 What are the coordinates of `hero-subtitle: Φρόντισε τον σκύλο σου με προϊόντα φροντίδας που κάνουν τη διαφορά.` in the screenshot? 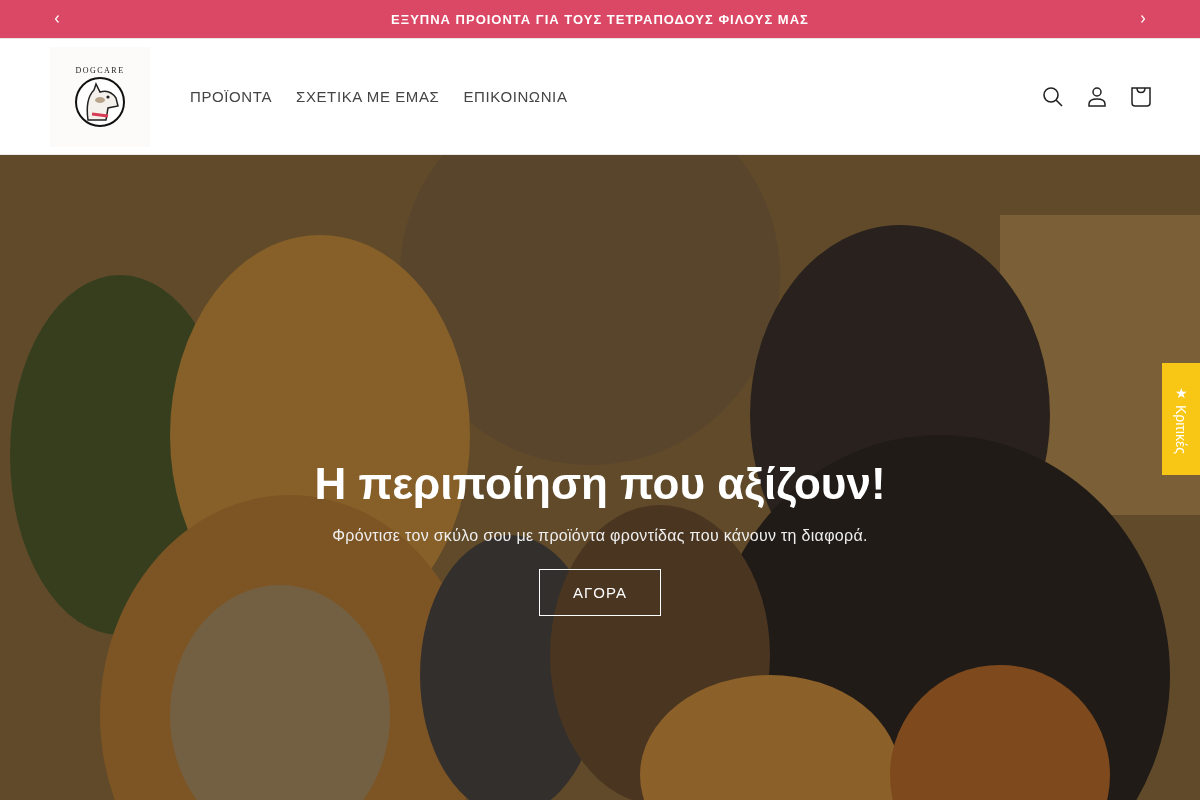 It's located at (600, 536).